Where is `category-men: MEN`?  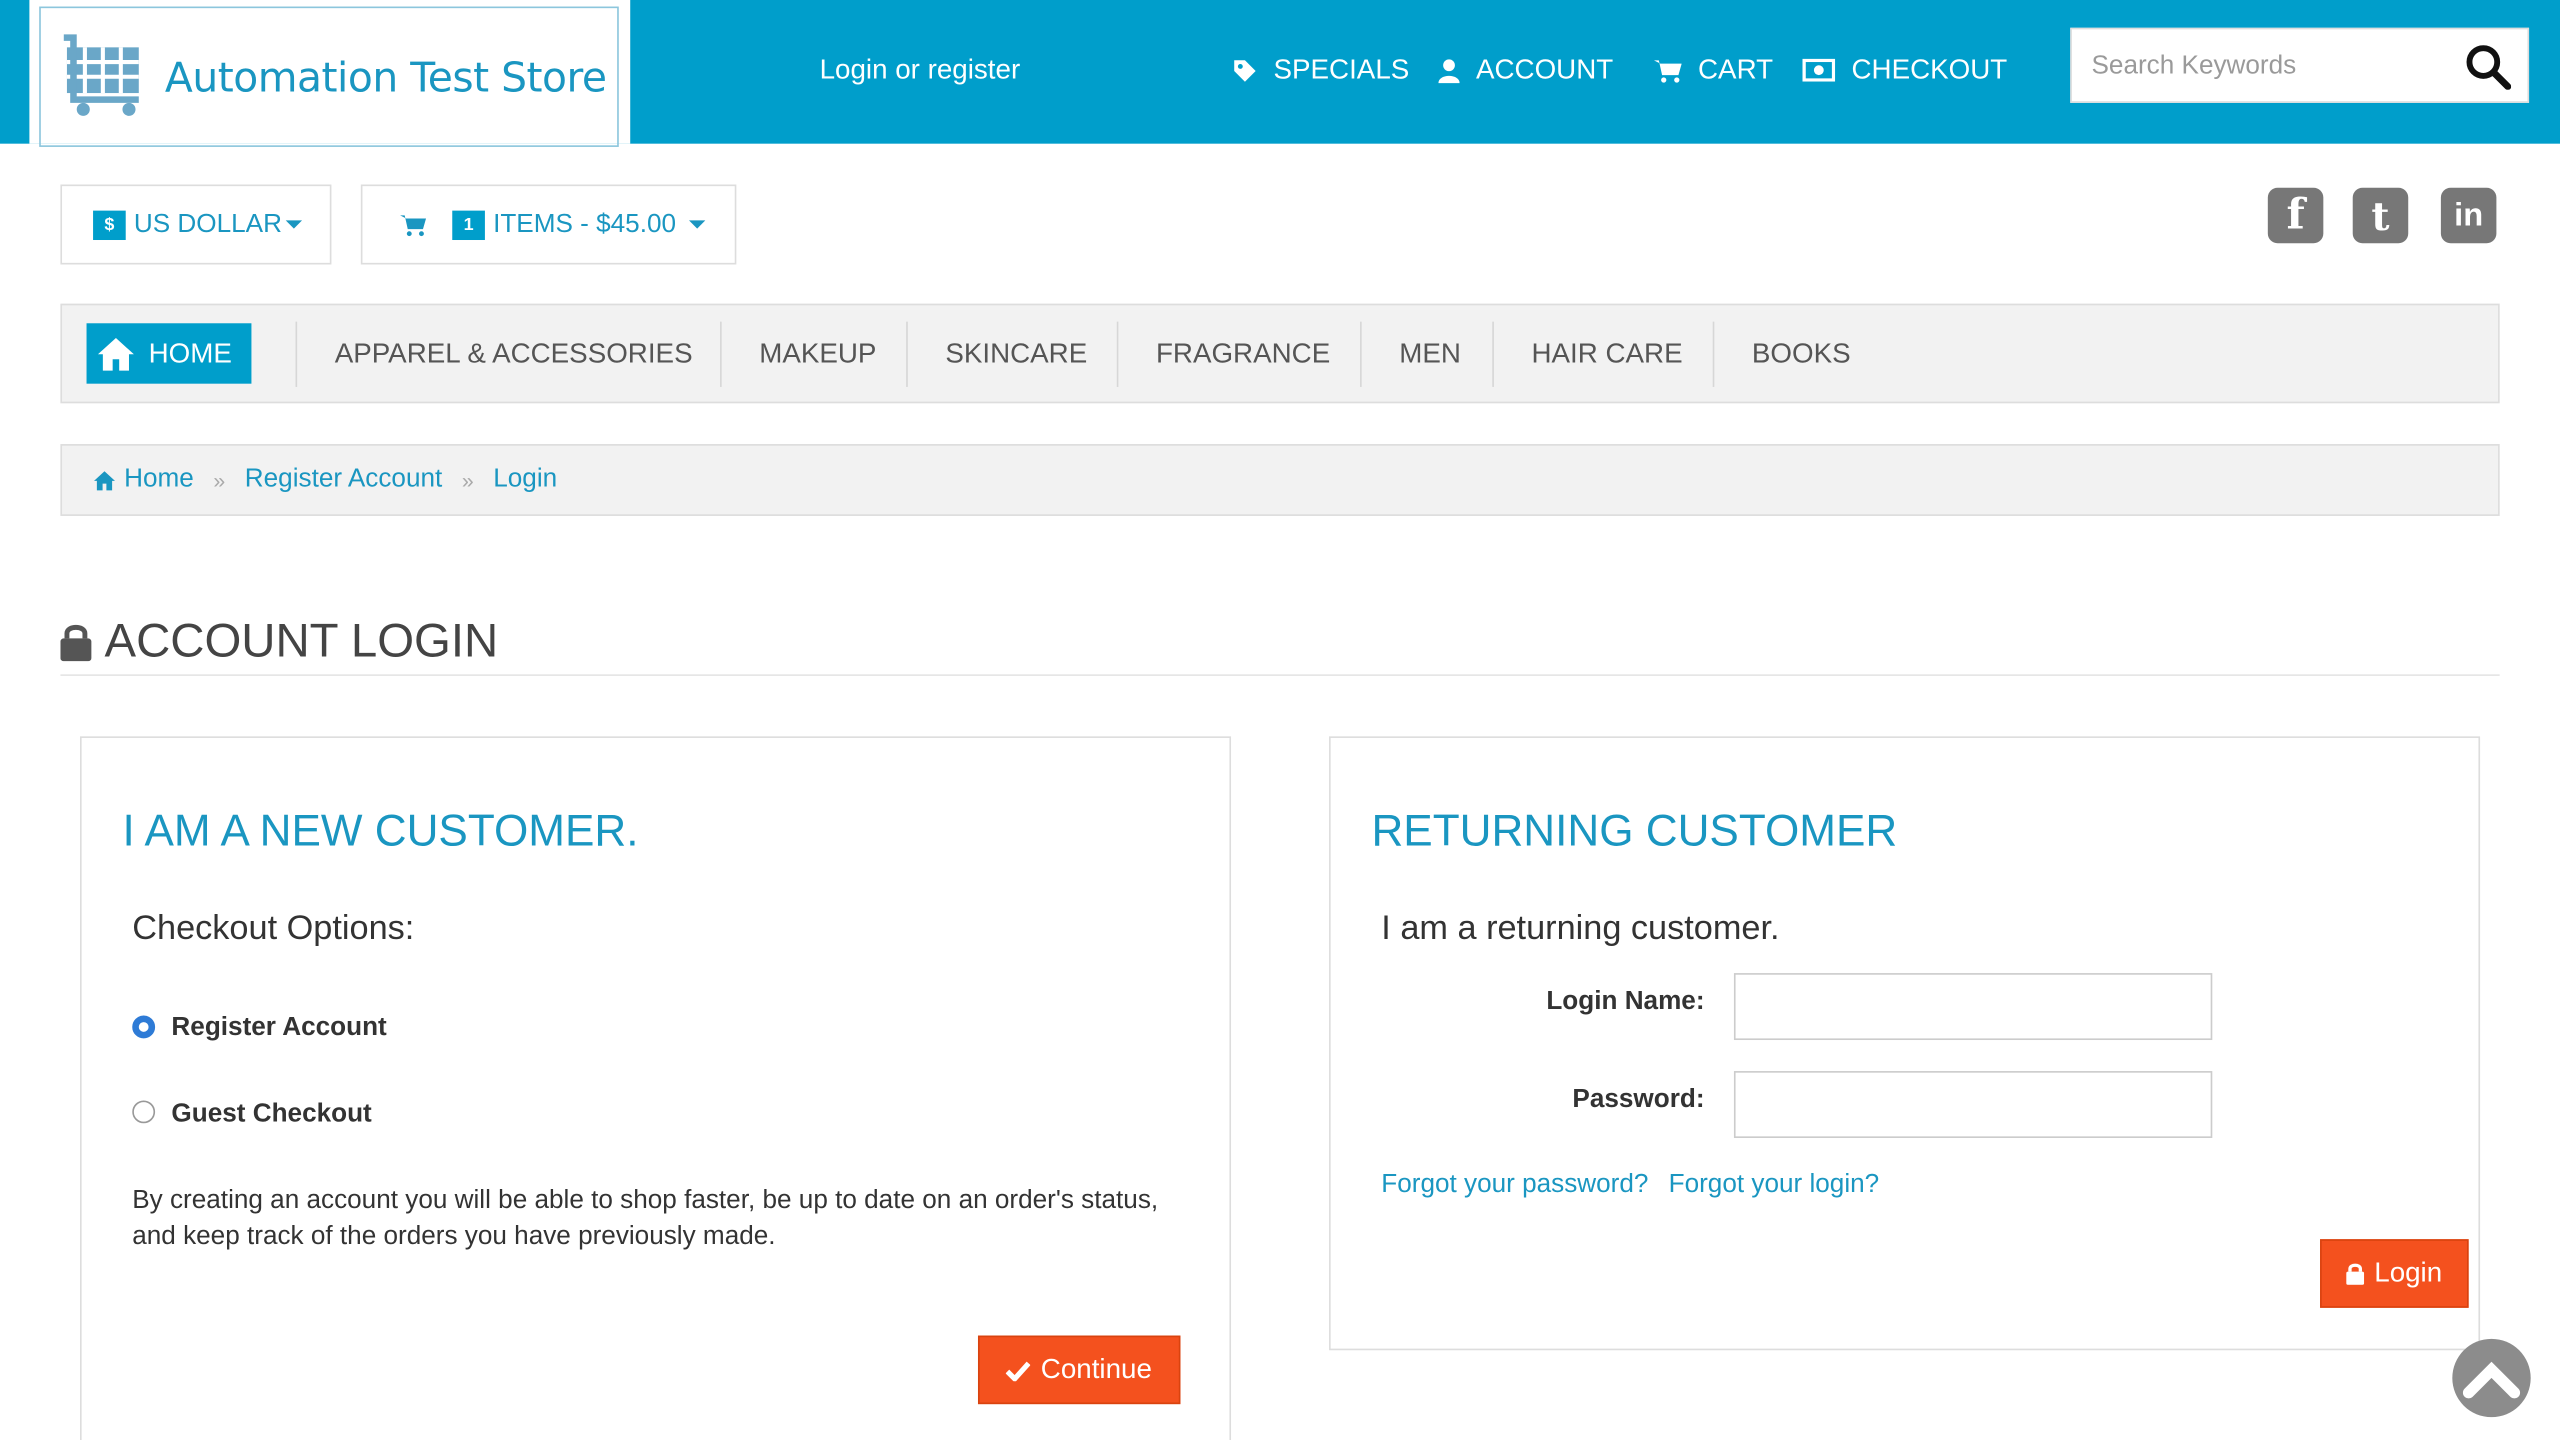
category-men: MEN is located at coordinates (1430, 353).